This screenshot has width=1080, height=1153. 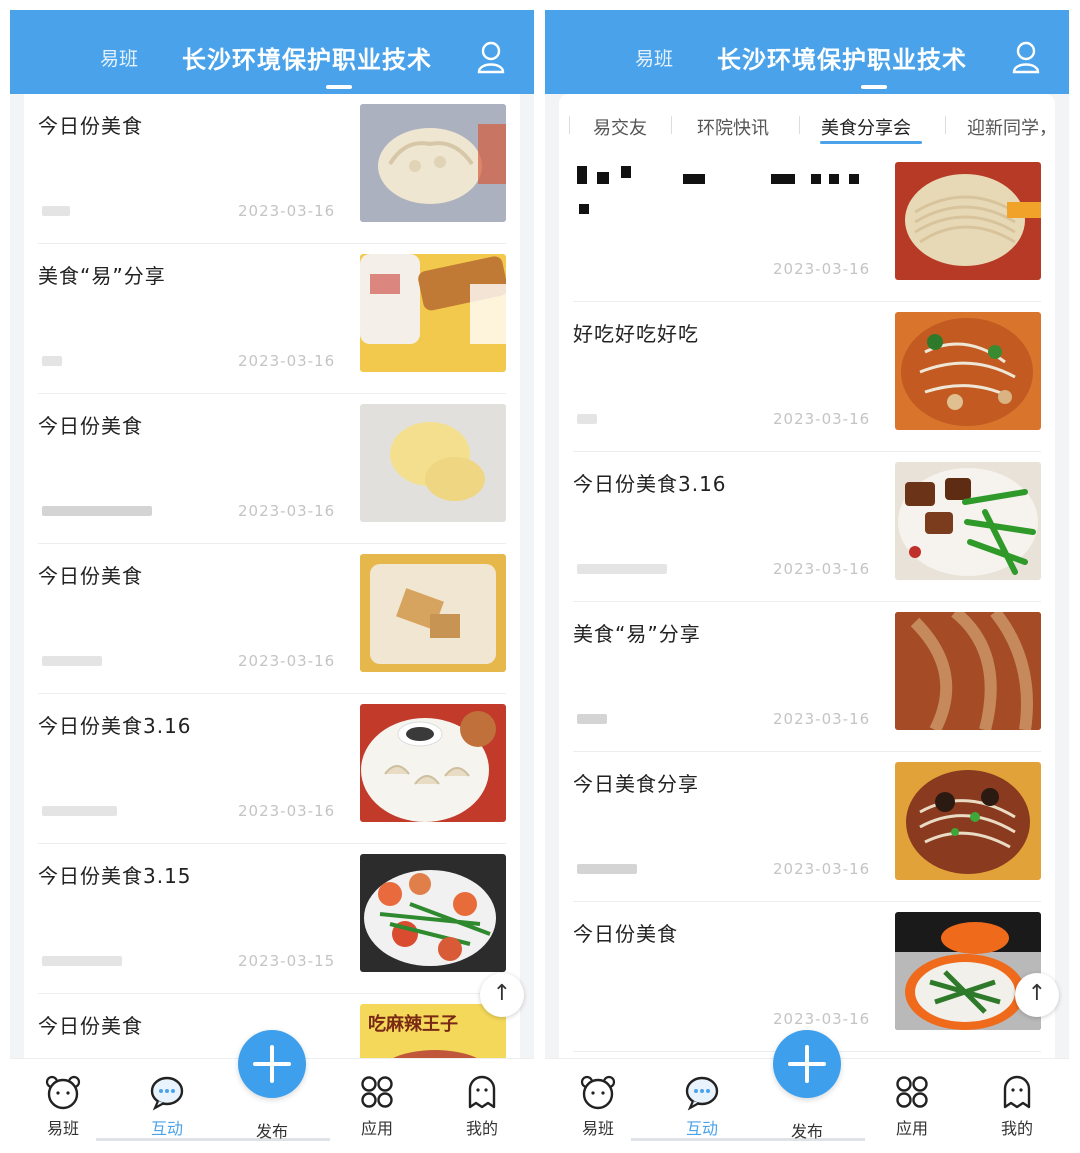 I want to click on plus-icon, so click(x=272, y=1064).